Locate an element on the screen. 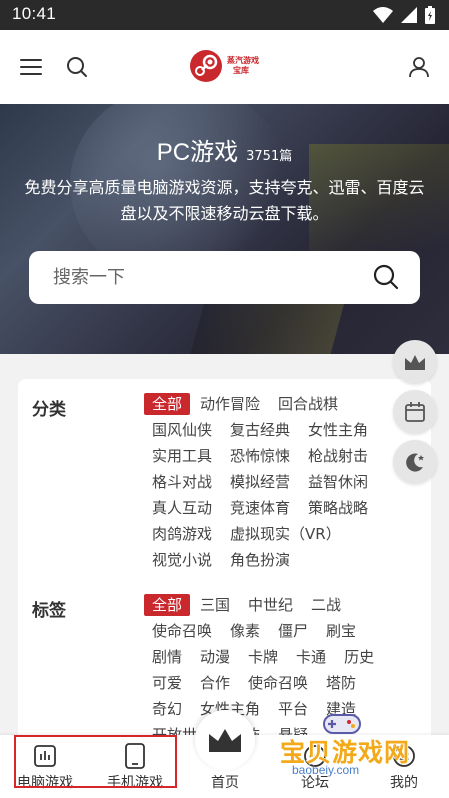 This screenshot has height=798, width=449. category-tag: 女性主角 is located at coordinates (338, 430).